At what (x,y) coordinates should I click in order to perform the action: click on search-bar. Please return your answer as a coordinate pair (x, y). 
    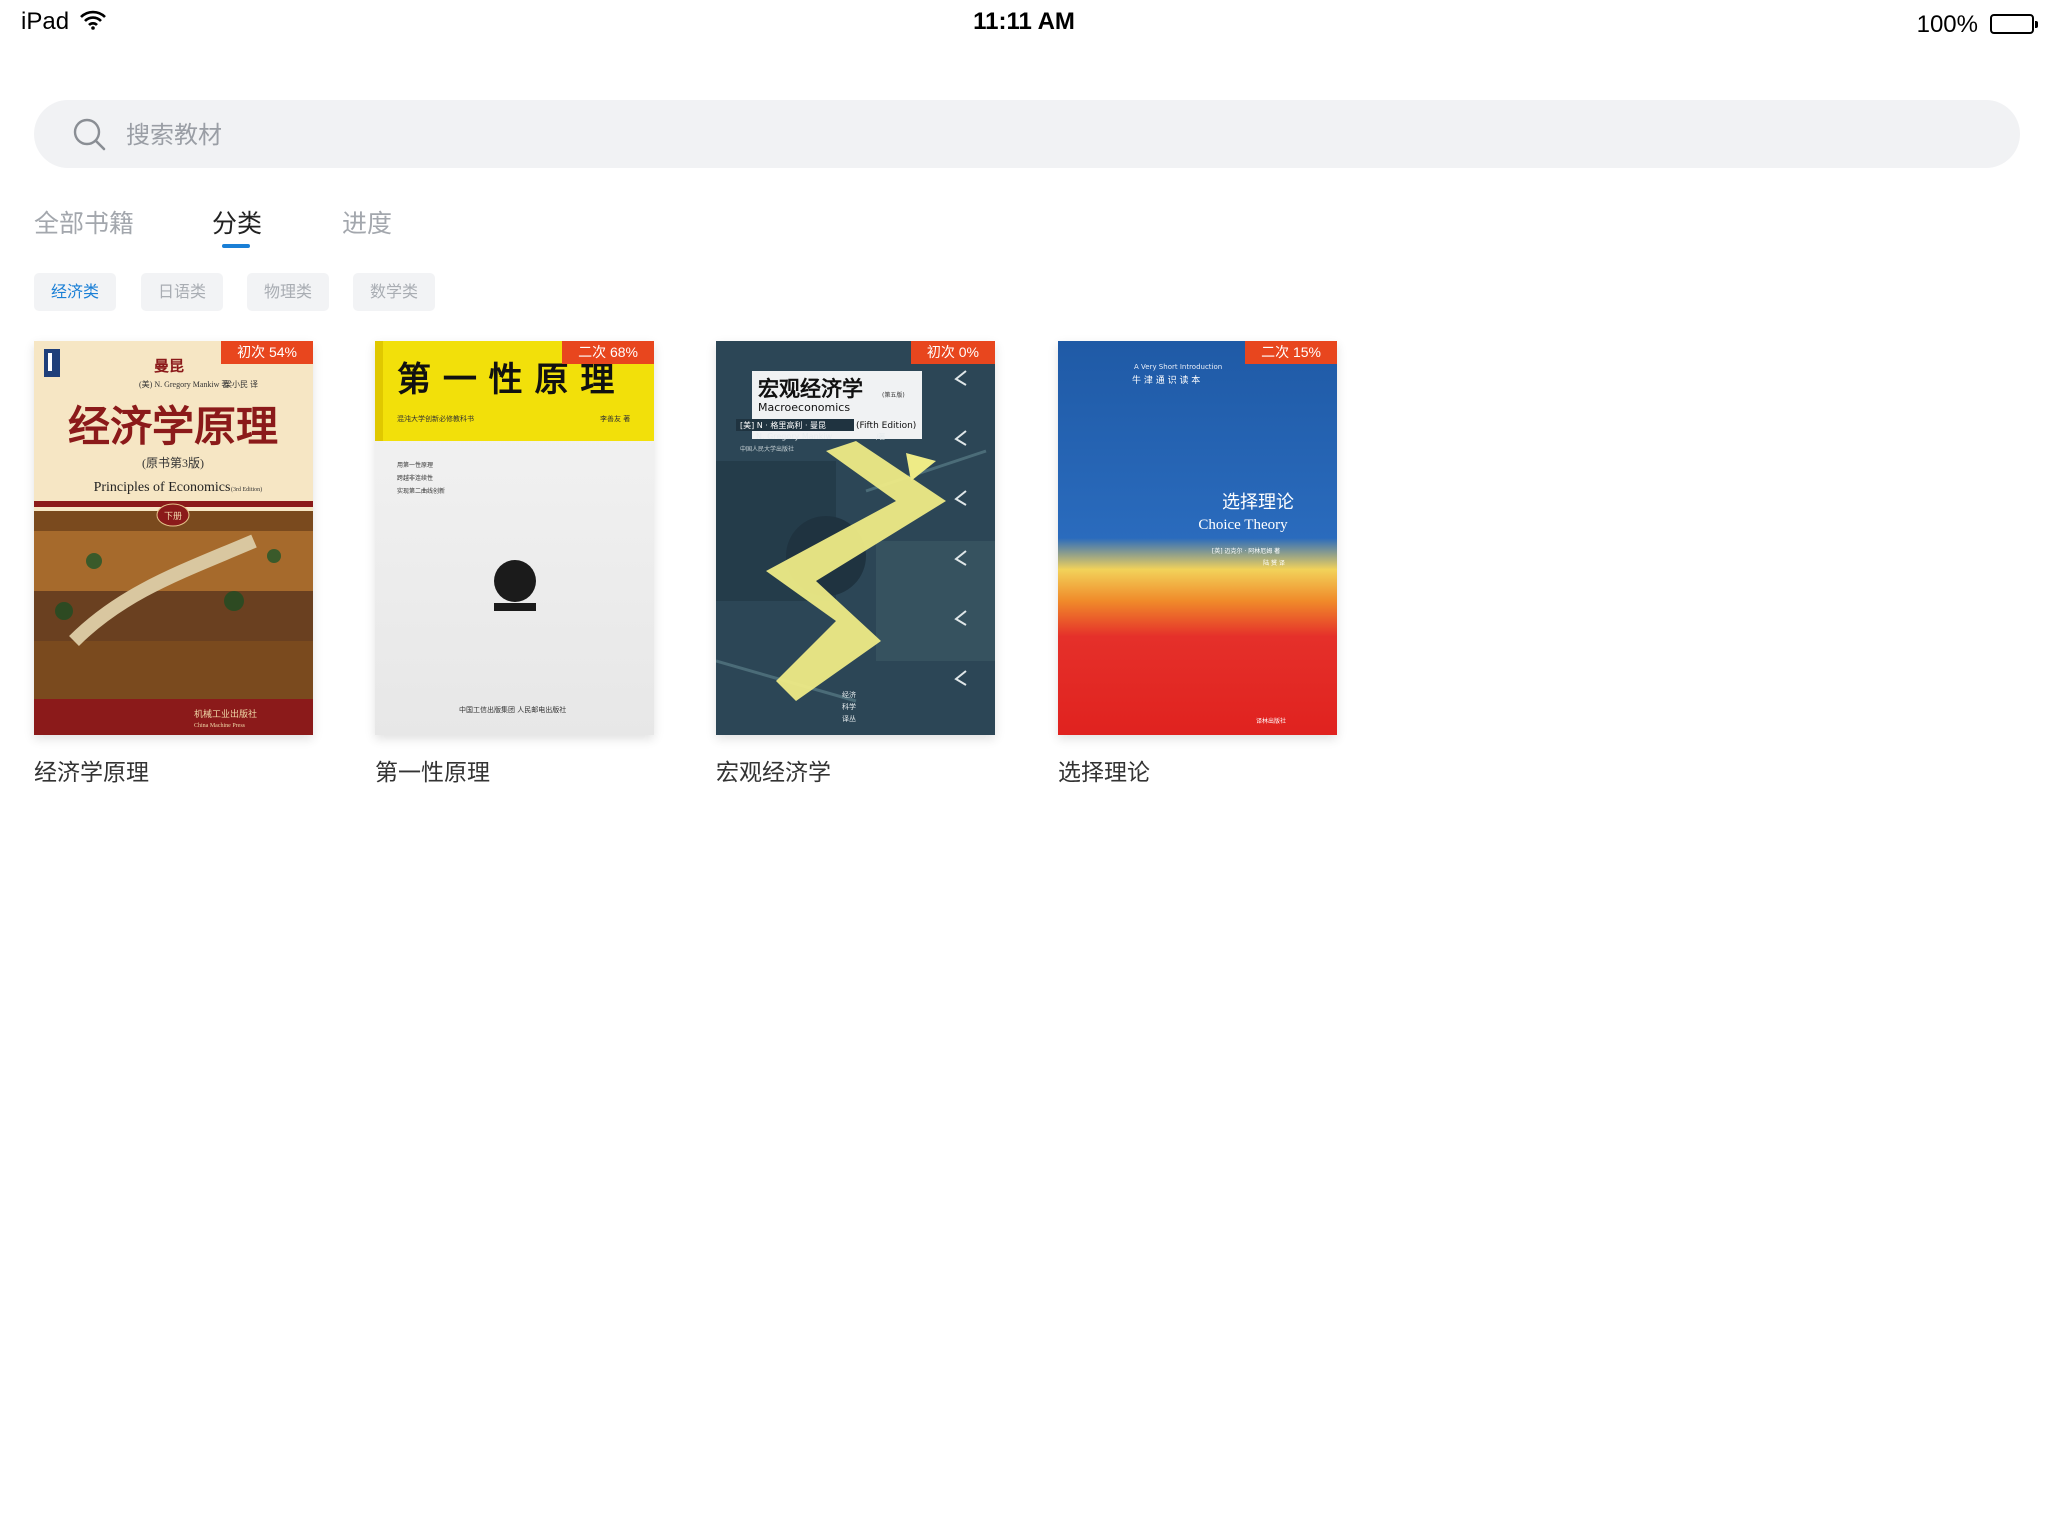
    Looking at the image, I should click on (1027, 135).